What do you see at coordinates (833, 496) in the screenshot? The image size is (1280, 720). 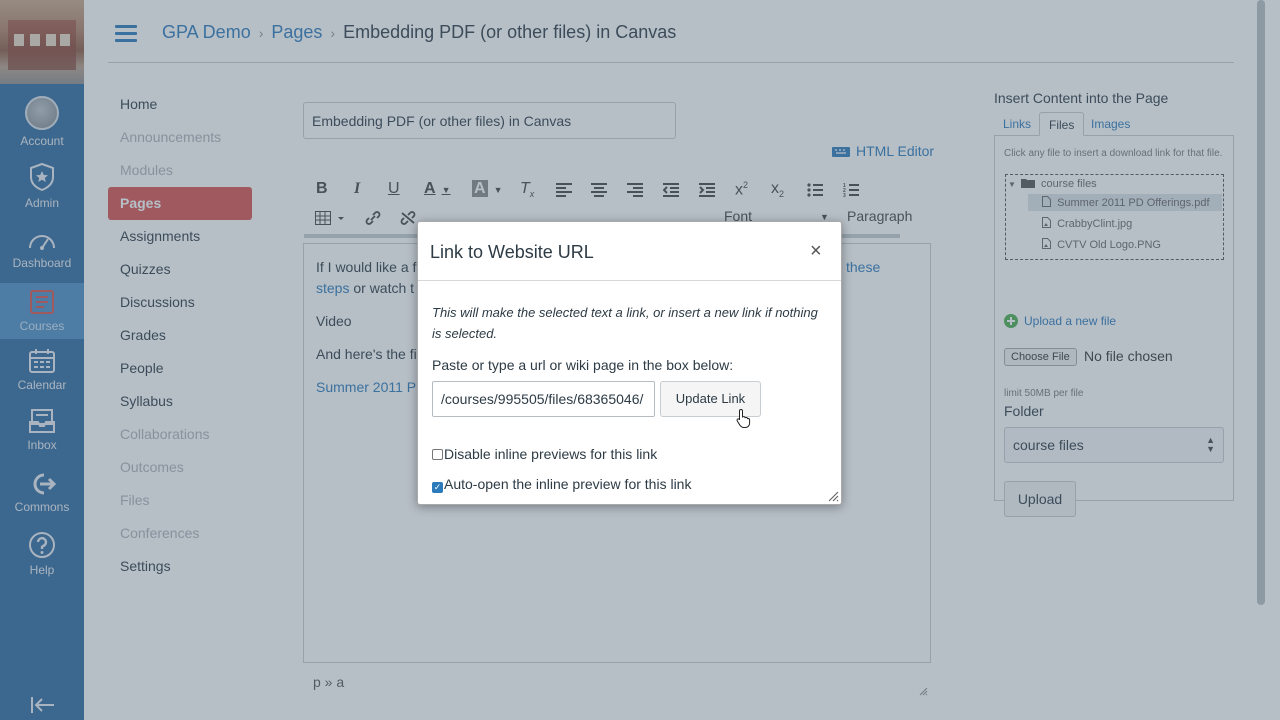 I see `dialog-resize-handle-icon` at bounding box center [833, 496].